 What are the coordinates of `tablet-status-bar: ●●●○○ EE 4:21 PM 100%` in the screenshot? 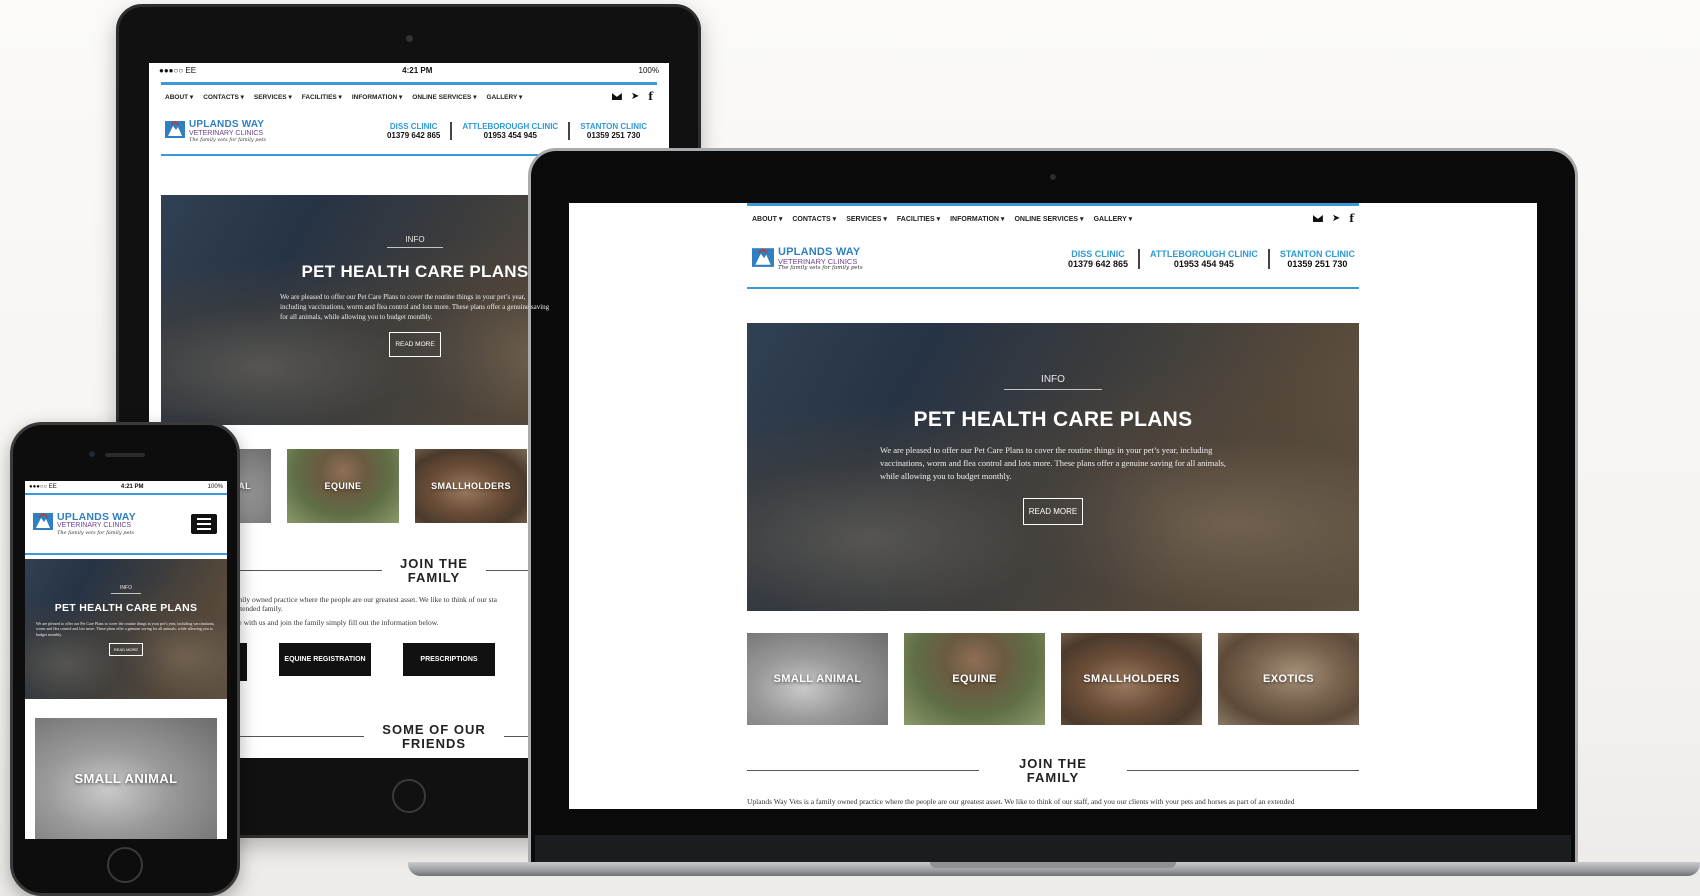 It's located at (409, 70).